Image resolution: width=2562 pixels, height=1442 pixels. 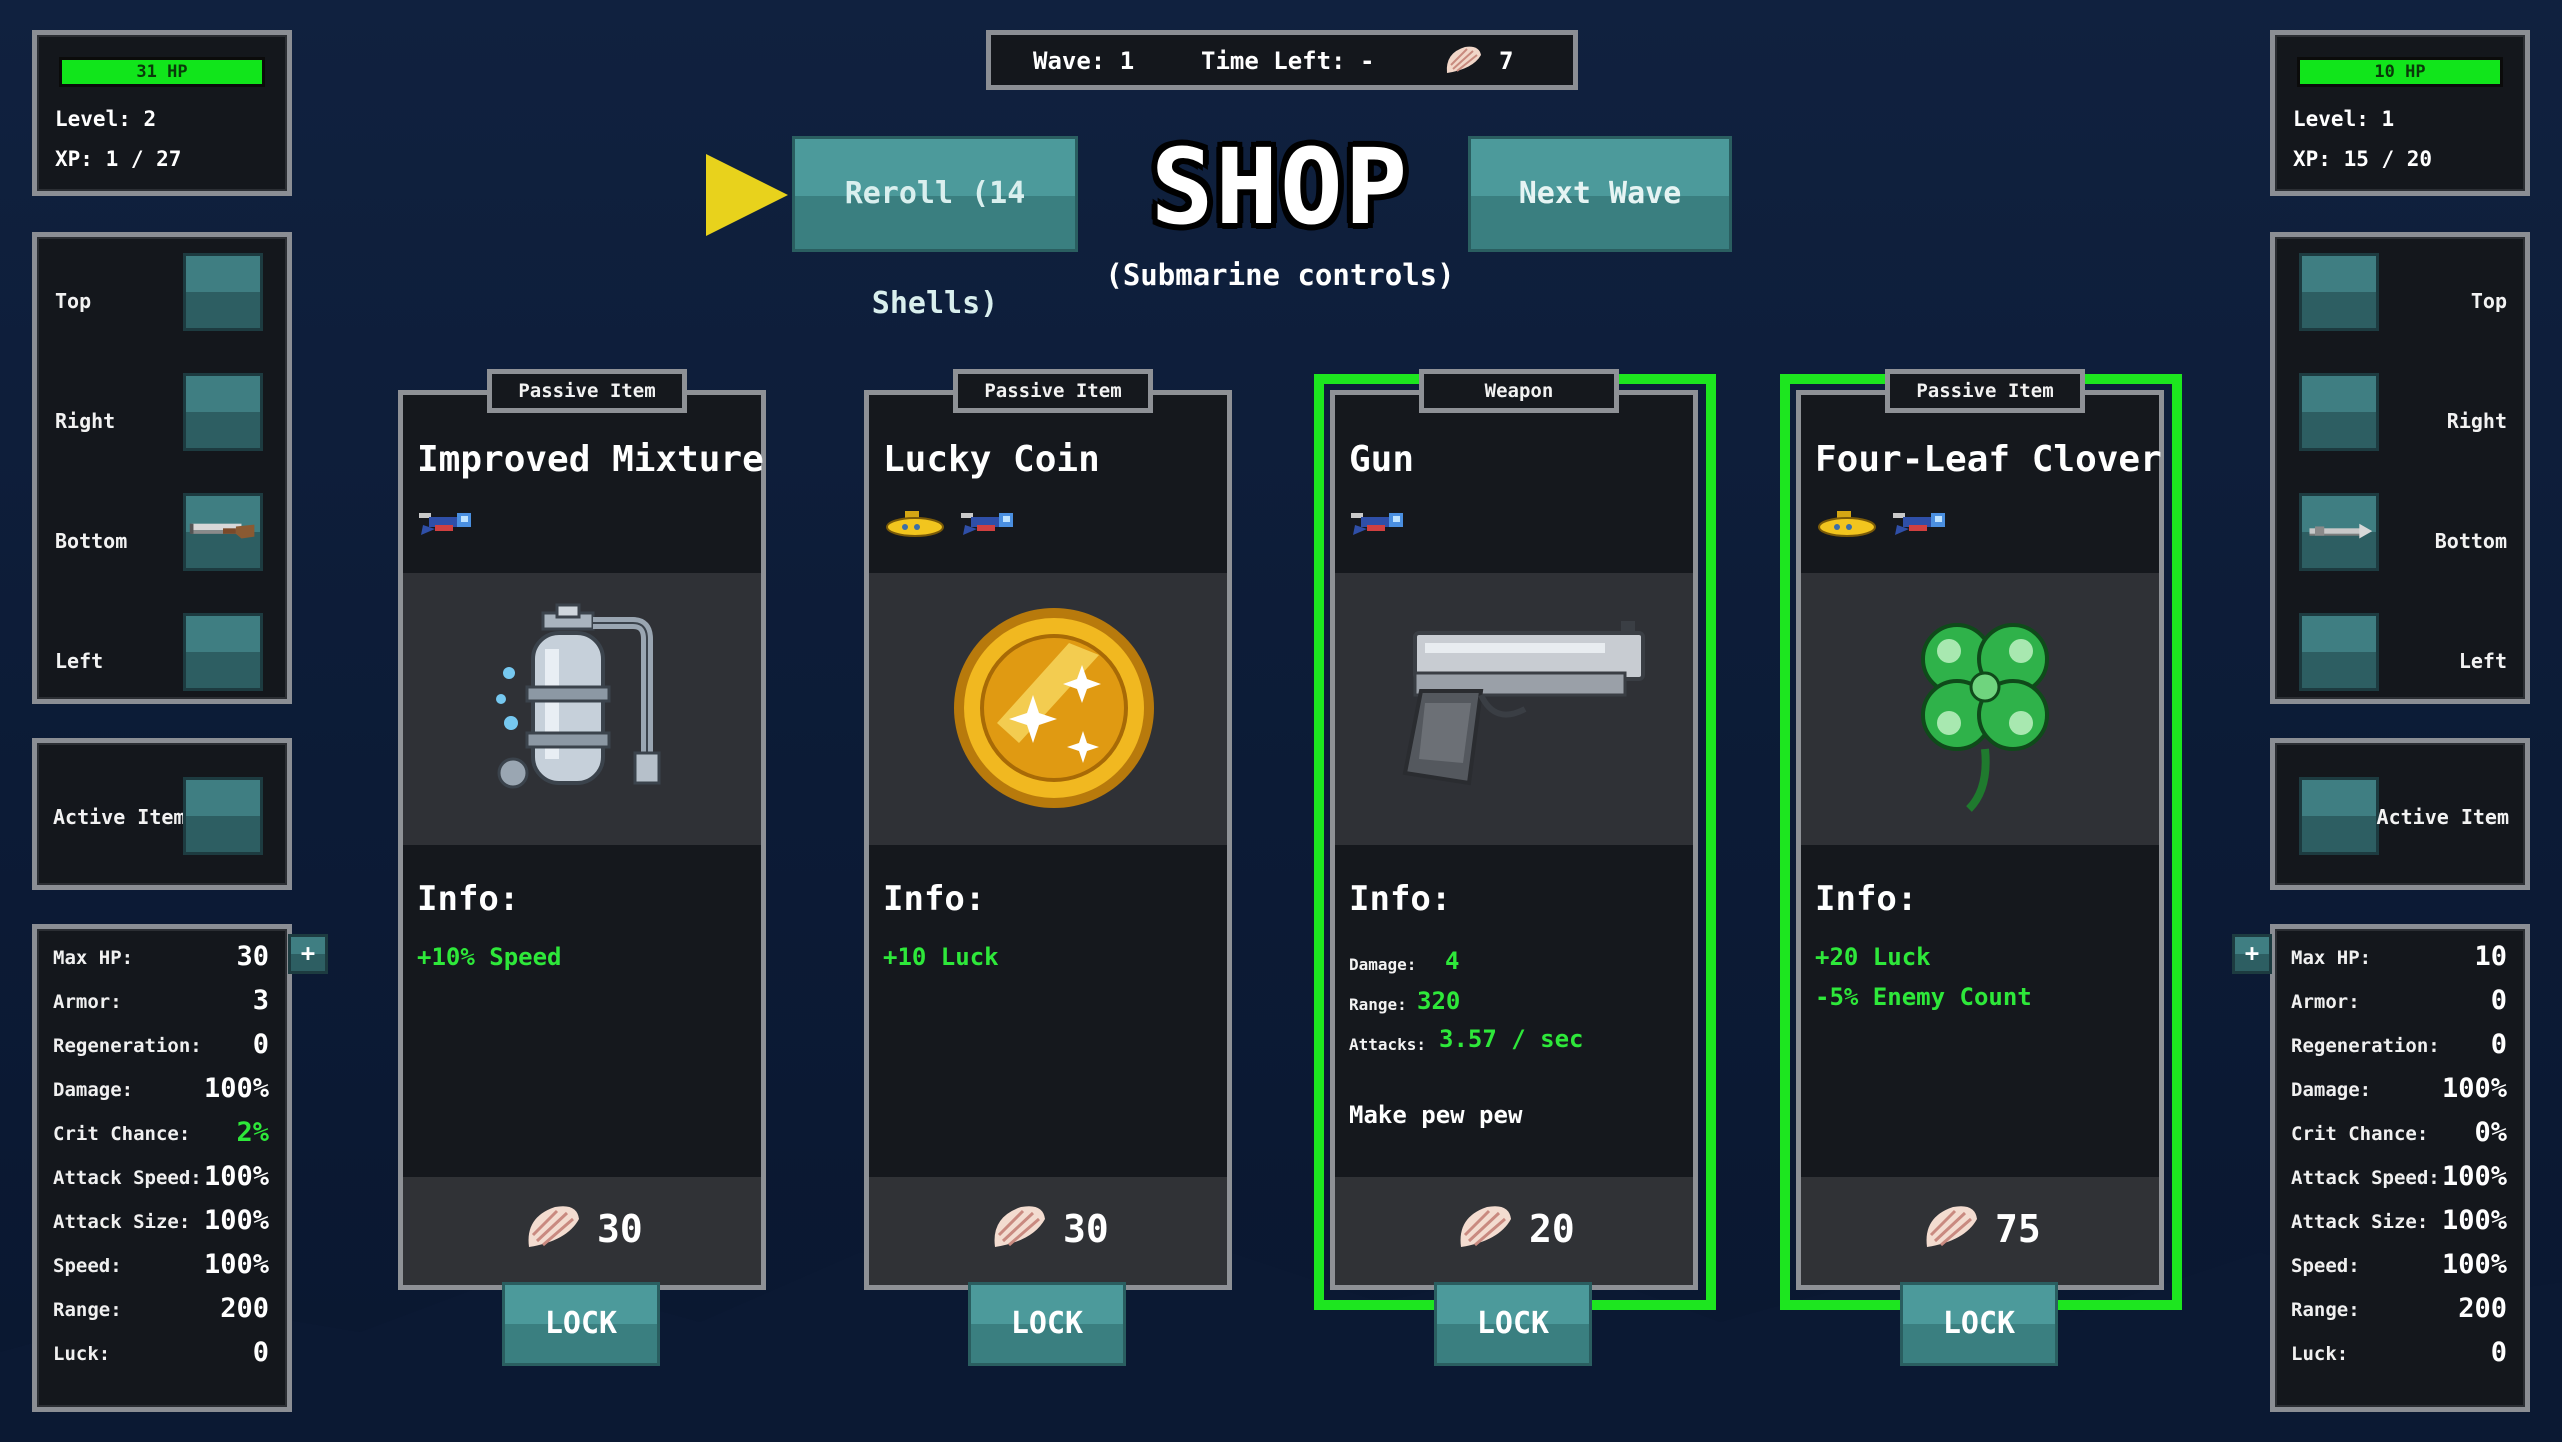 What do you see at coordinates (2400, 468) in the screenshot?
I see `player-right-weapon-slots: Top Right Bottom Left` at bounding box center [2400, 468].